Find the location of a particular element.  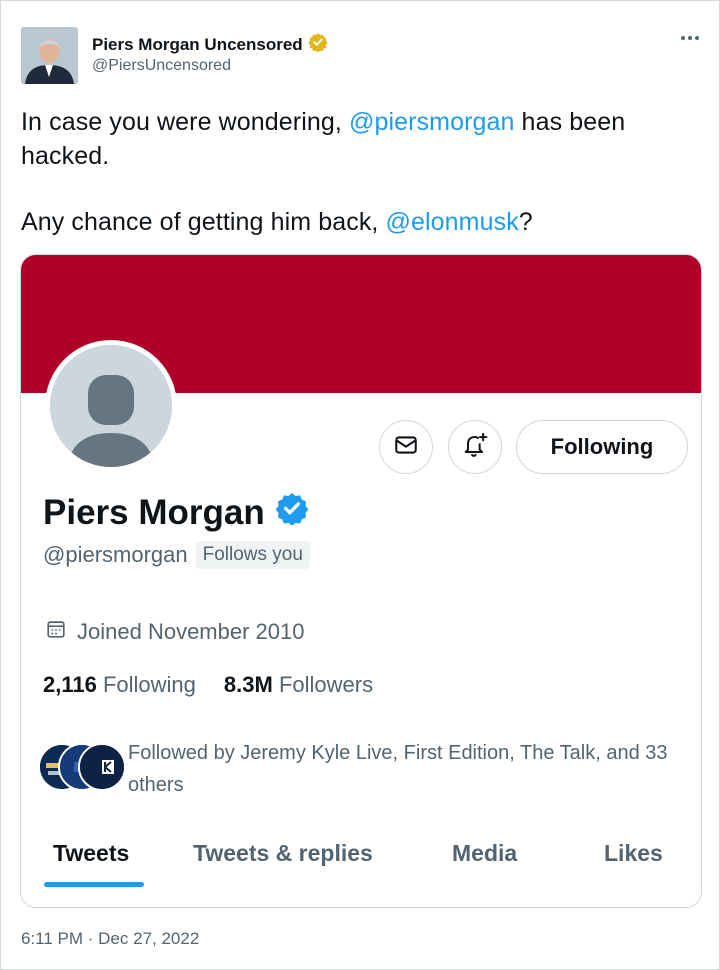

following-button: Following is located at coordinates (602, 447).